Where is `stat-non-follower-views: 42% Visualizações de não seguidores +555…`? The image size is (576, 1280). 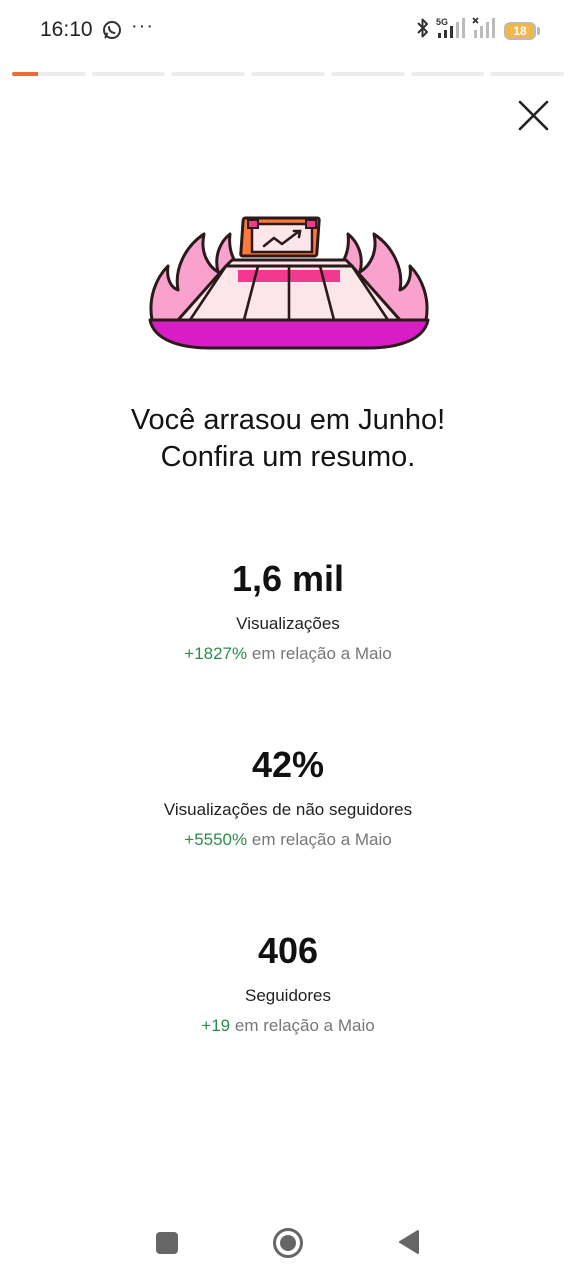 stat-non-follower-views: 42% Visualizações de não seguidores +555… is located at coordinates (288, 797).